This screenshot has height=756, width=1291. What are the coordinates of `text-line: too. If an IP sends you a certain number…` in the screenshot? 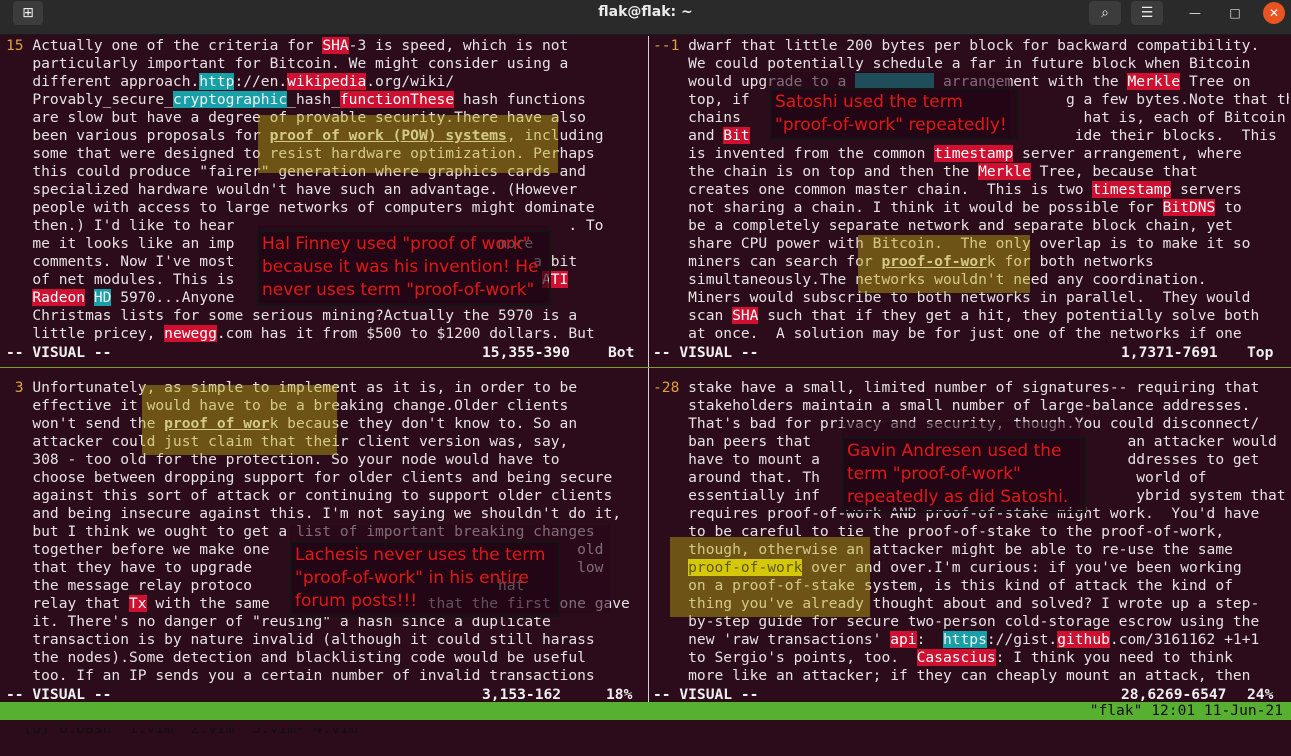 It's located at (300, 675).